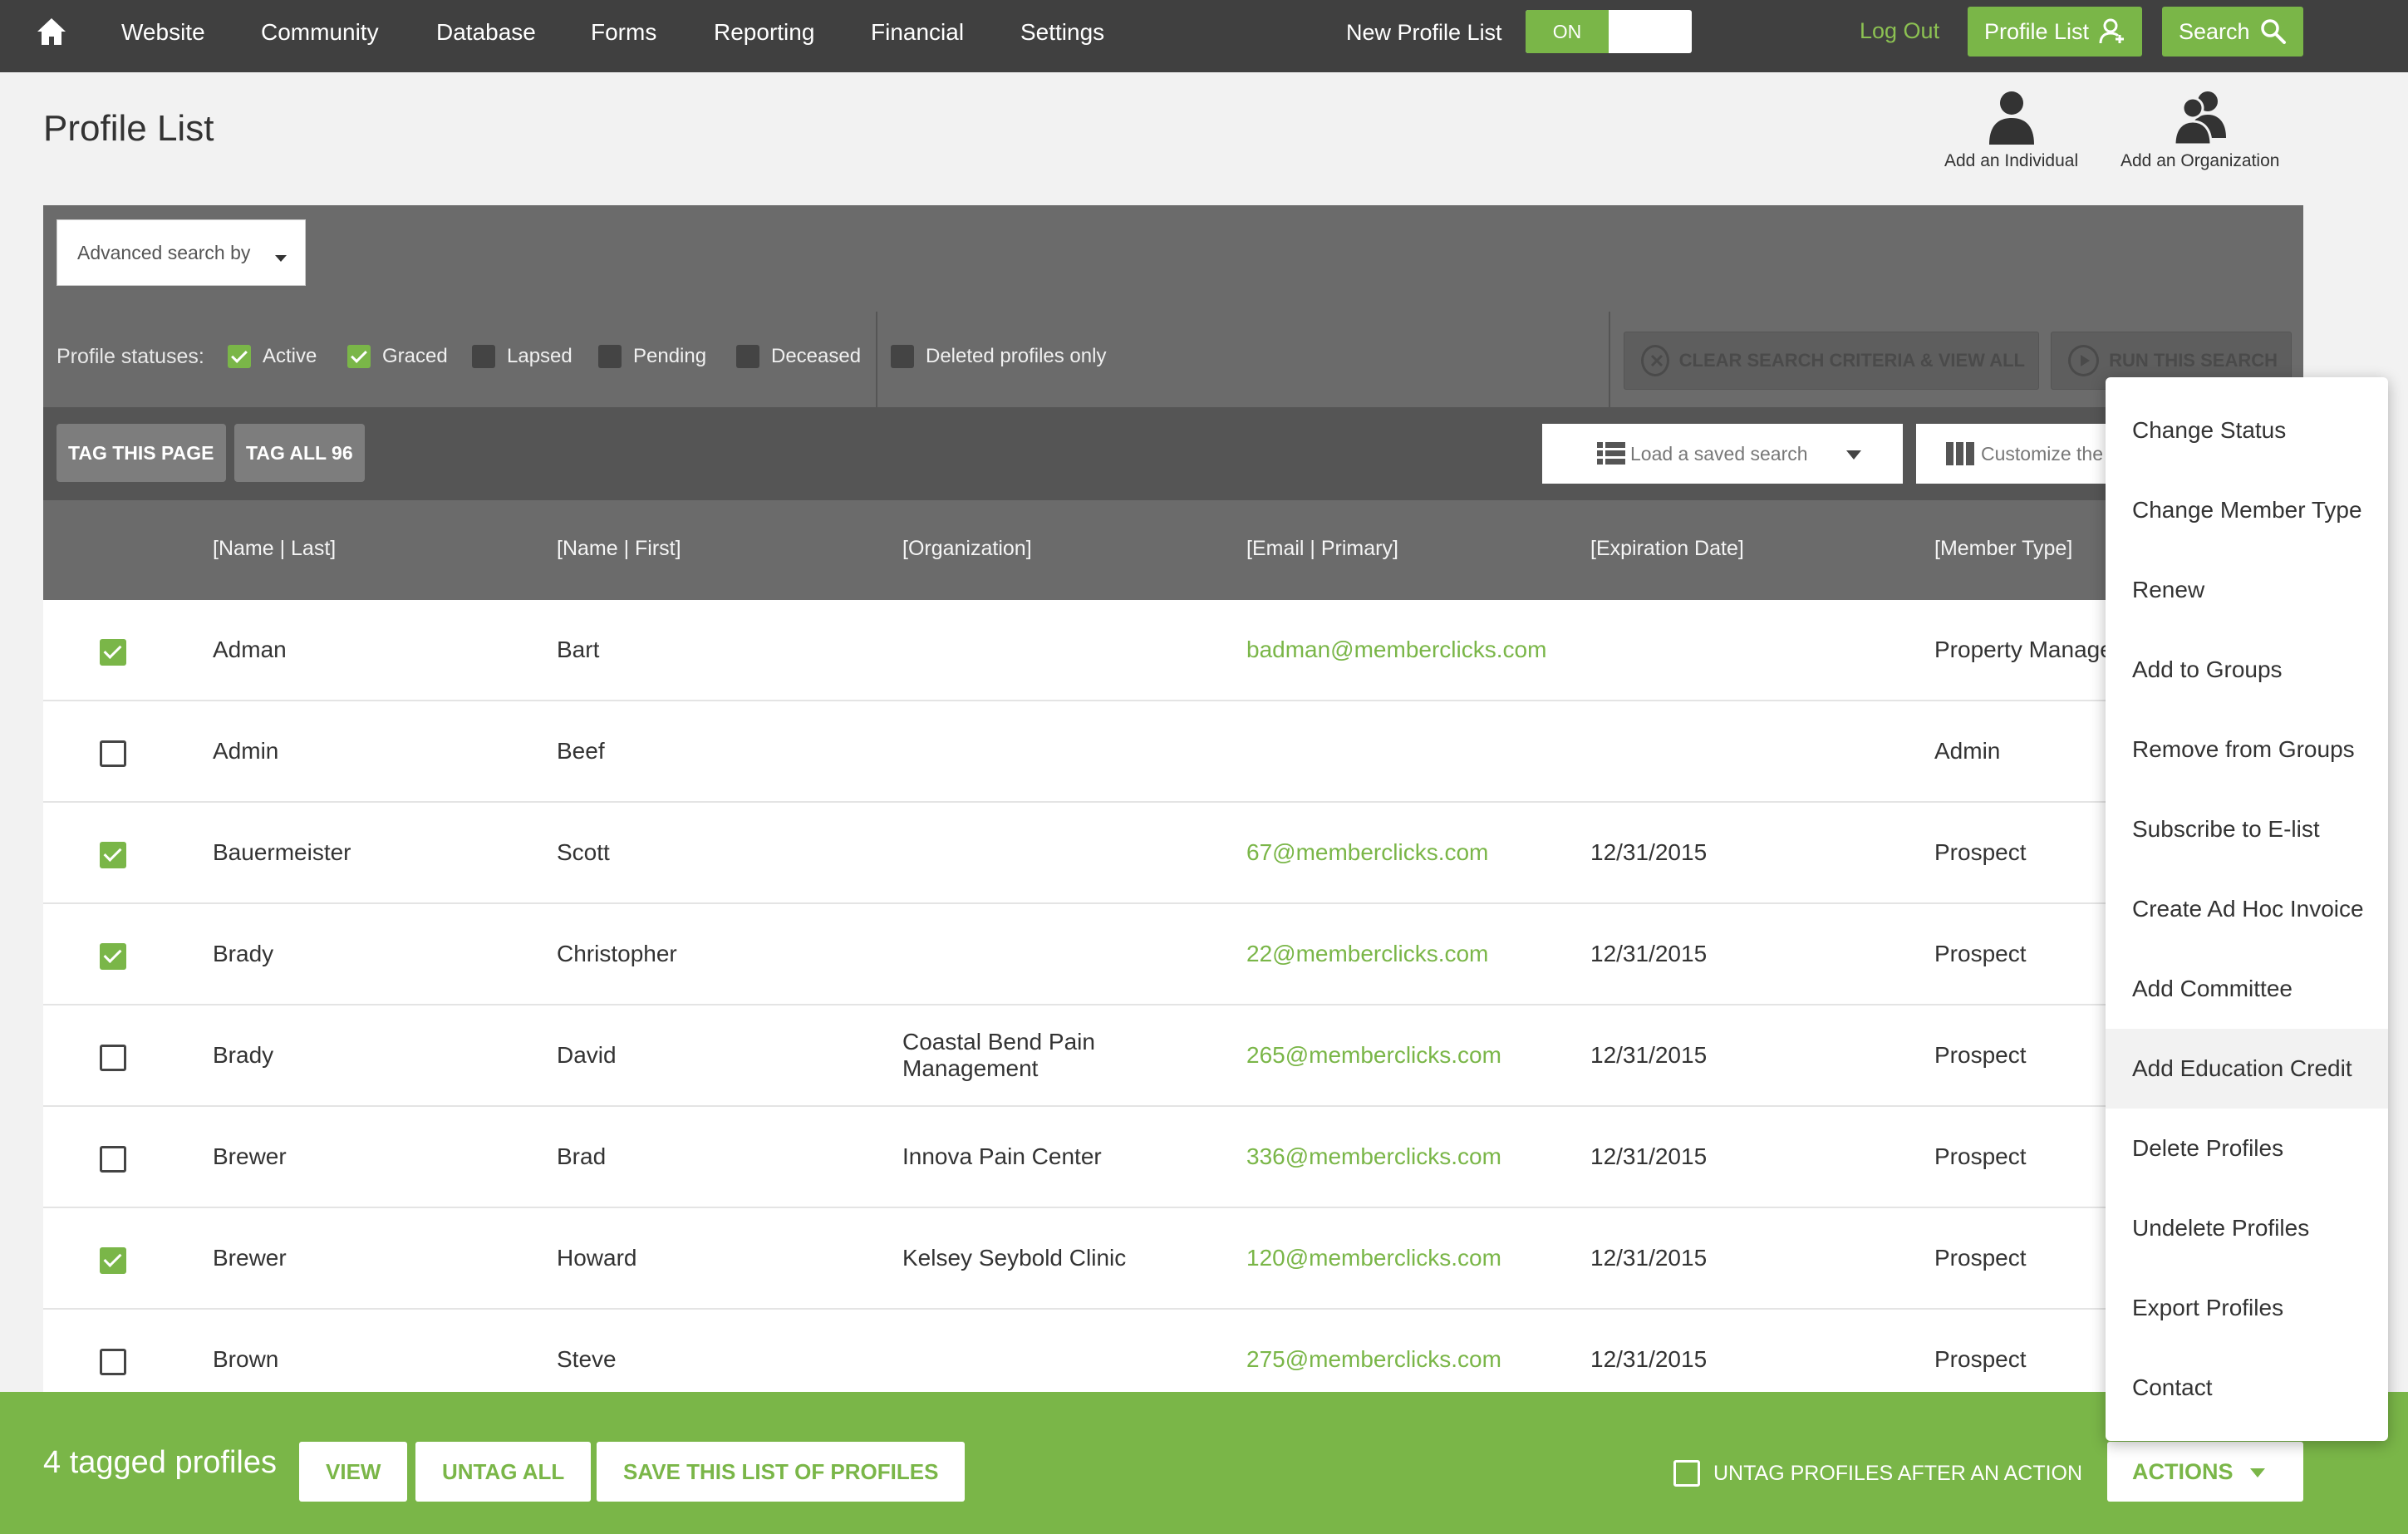 This screenshot has height=1534, width=2408. What do you see at coordinates (1173, 752) in the screenshot?
I see `table-row: Admin Beef Admin` at bounding box center [1173, 752].